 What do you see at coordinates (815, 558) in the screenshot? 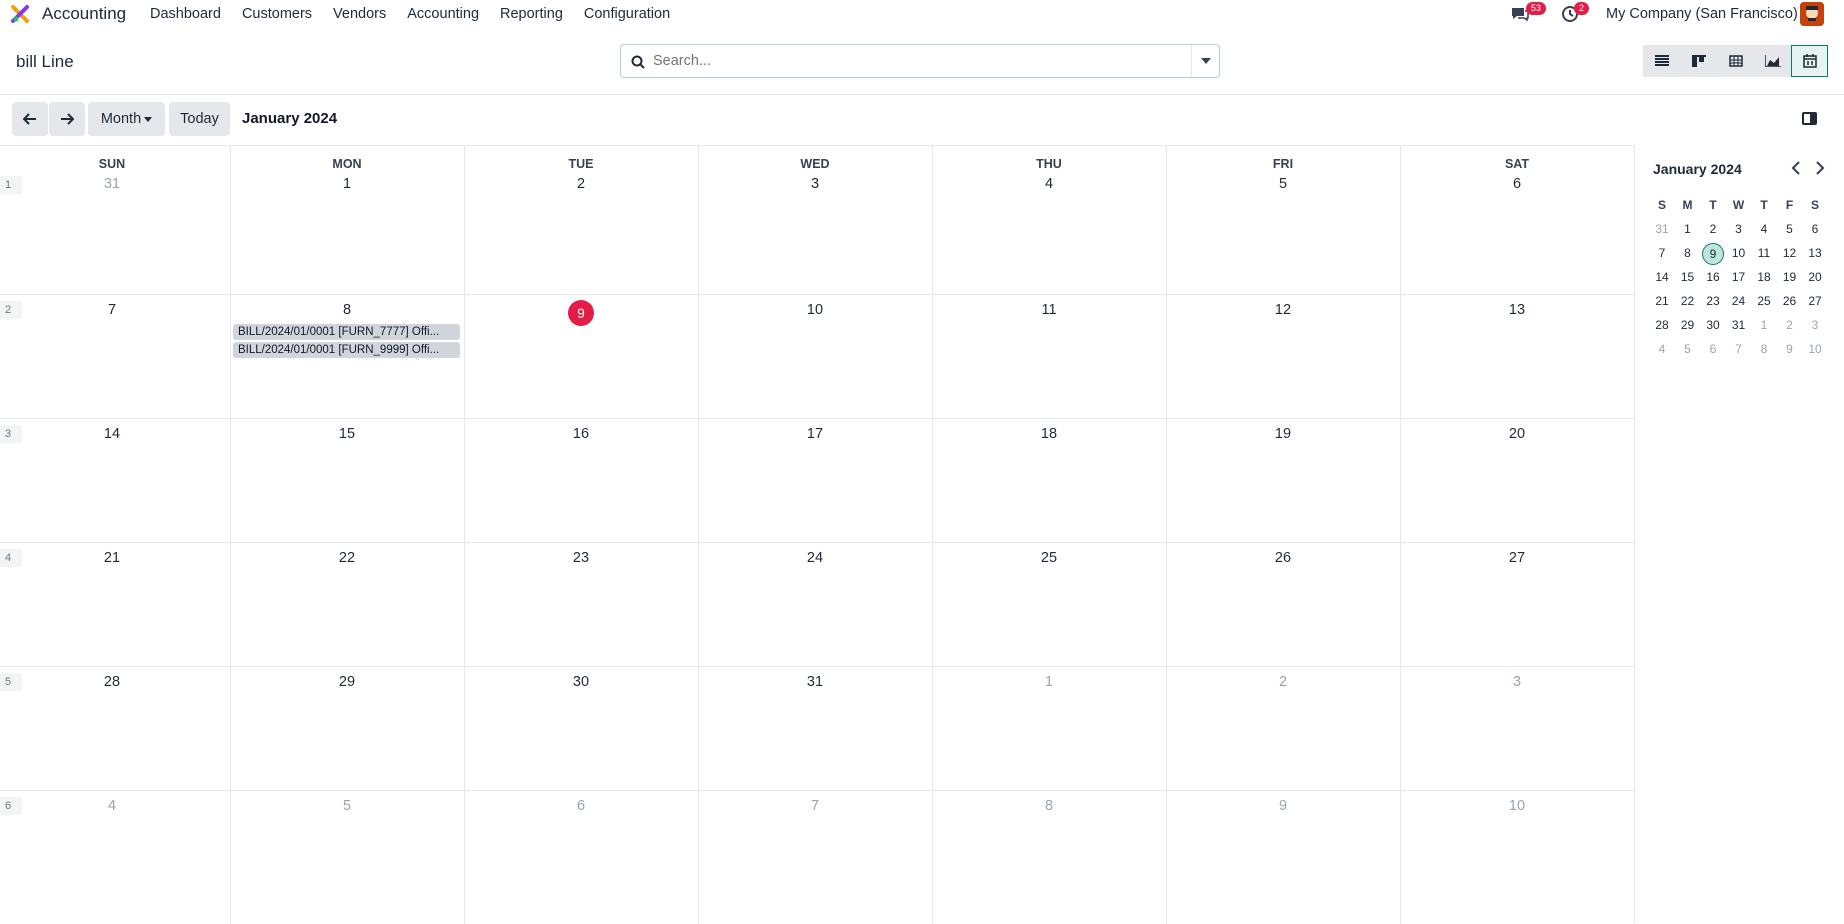
I see `day-number: 24` at bounding box center [815, 558].